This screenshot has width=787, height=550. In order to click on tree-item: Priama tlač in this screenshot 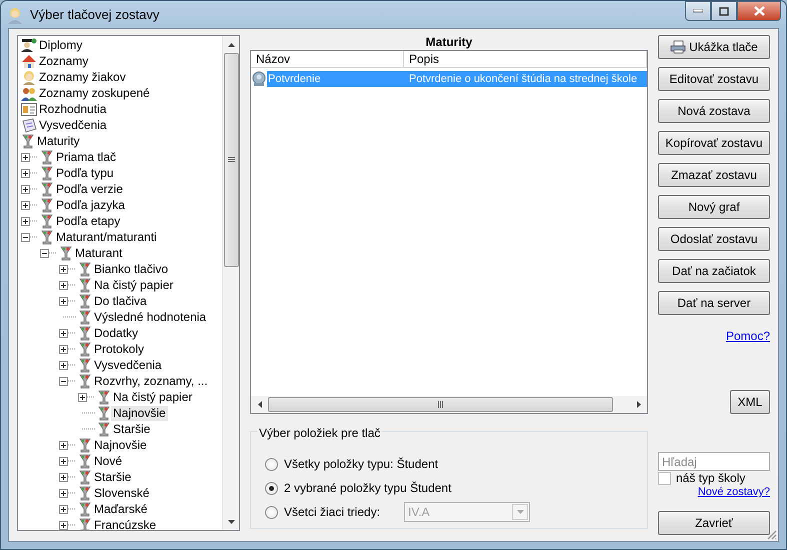, I will do `click(86, 157)`.